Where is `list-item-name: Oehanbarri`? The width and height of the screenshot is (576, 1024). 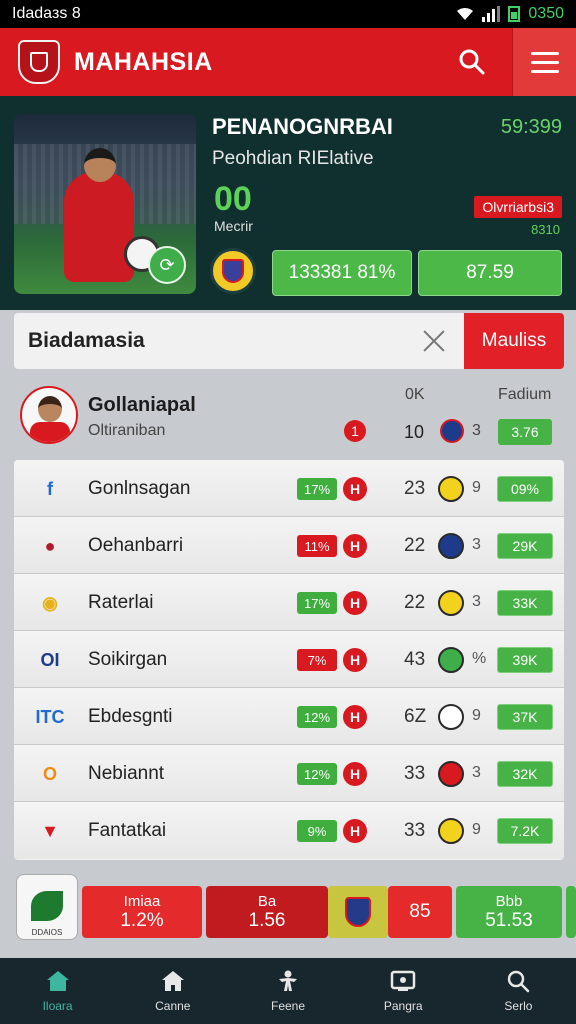
list-item-name: Oehanbarri is located at coordinates (136, 545).